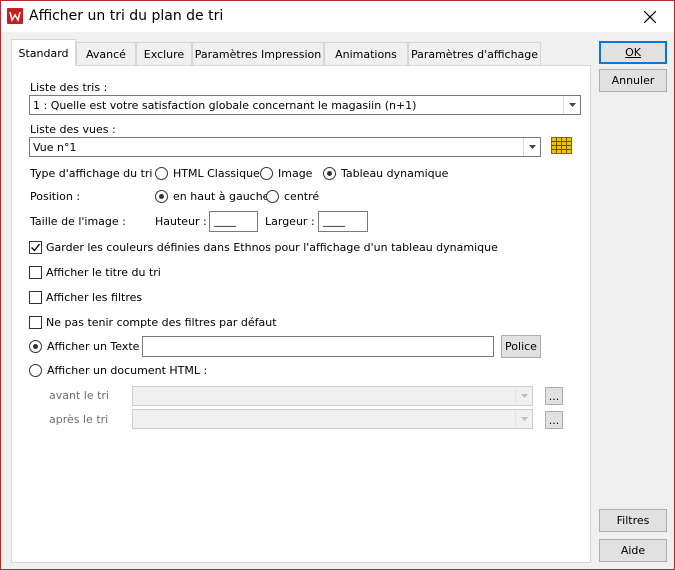  What do you see at coordinates (221, 196) in the screenshot?
I see `radio-en-haut-a-gauche-label: en haut à gauche` at bounding box center [221, 196].